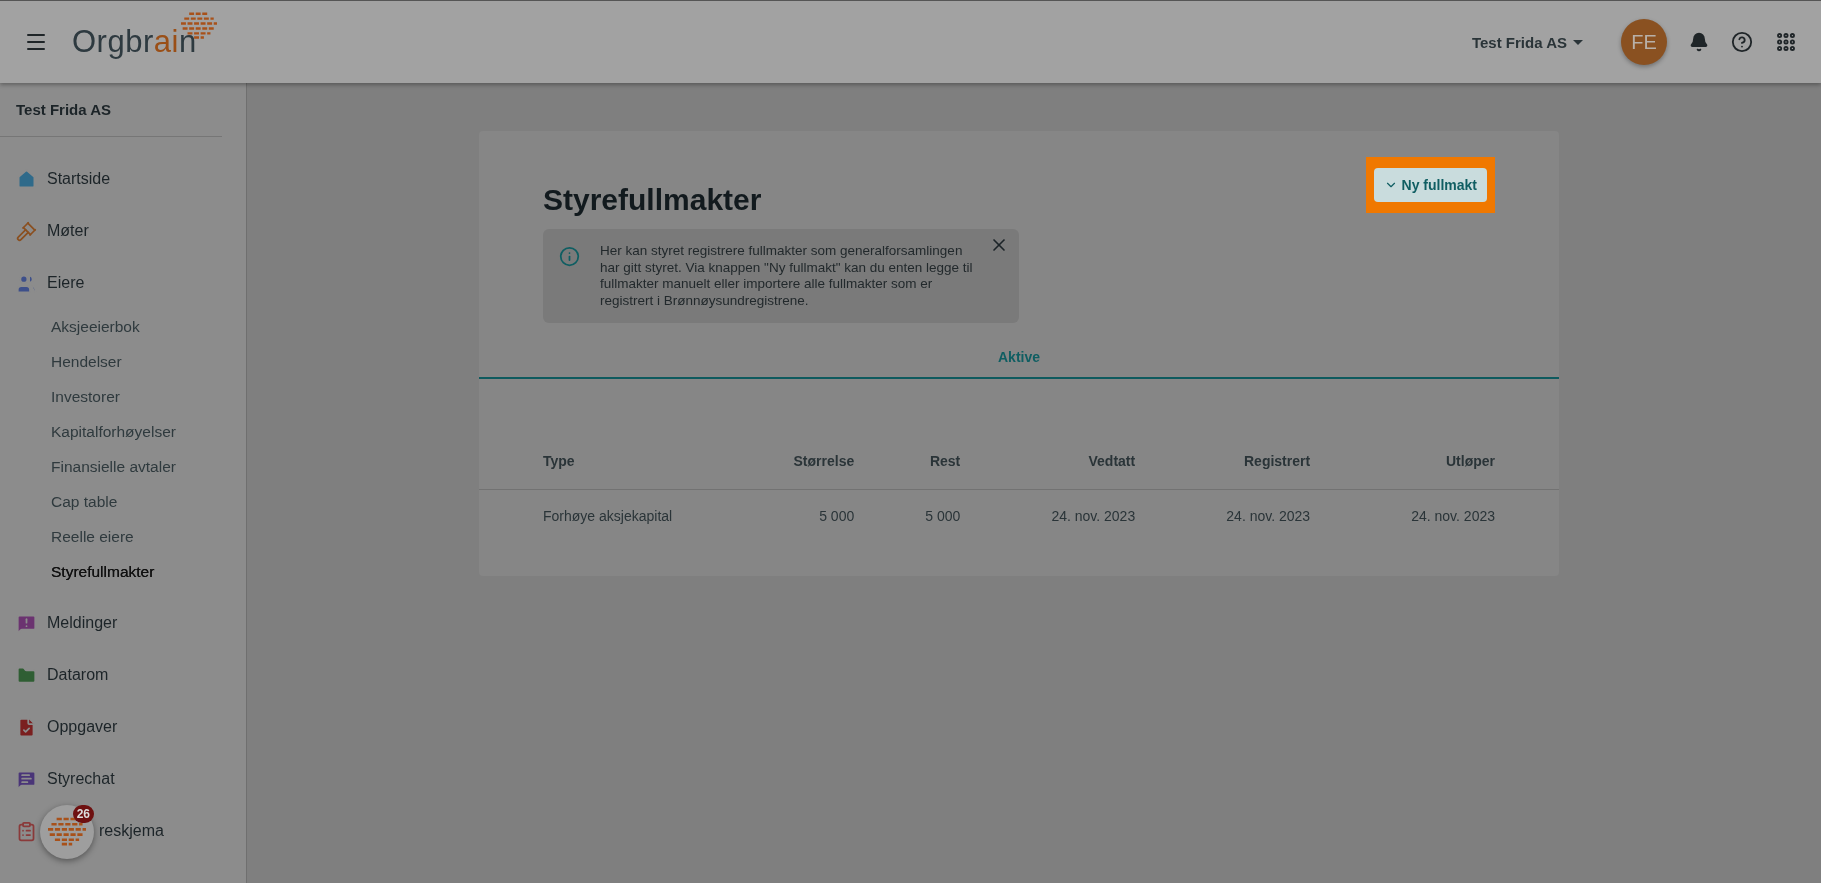 The height and width of the screenshot is (883, 1821). I want to click on info-text: Her kan styret registrere fullmakter som generalforsamlingen har gitt styret. Via knappen "Ny fullmakt" kan du enten legge til fullmakter manuelt eller importere alle fullmakter som er registrert i Brønnøysundregistrene., so click(787, 276).